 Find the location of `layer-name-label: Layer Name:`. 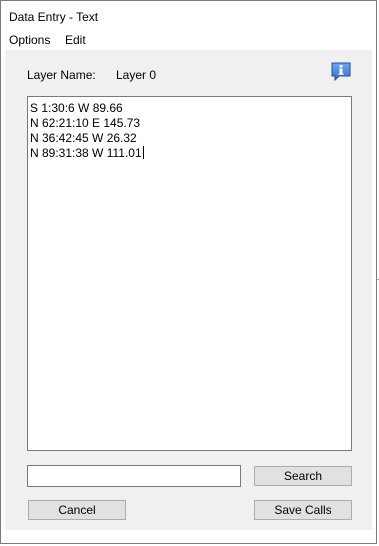

layer-name-label: Layer Name: is located at coordinates (61, 75).